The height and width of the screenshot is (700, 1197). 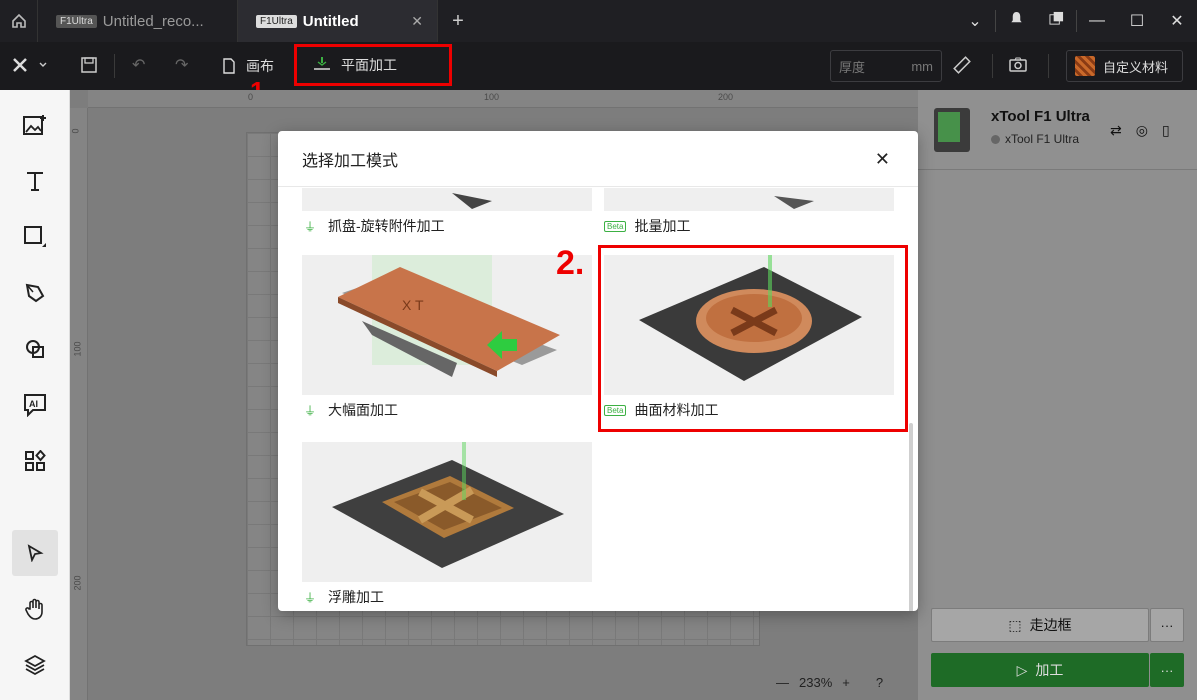 I want to click on svg-text: AI, so click(x=33, y=404).